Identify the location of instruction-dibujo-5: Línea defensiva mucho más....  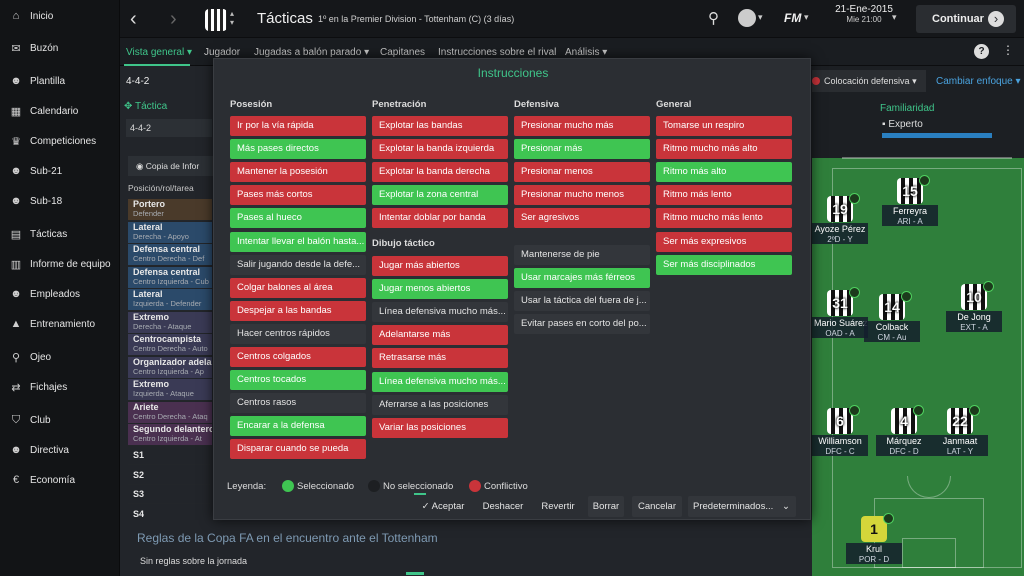
(440, 381).